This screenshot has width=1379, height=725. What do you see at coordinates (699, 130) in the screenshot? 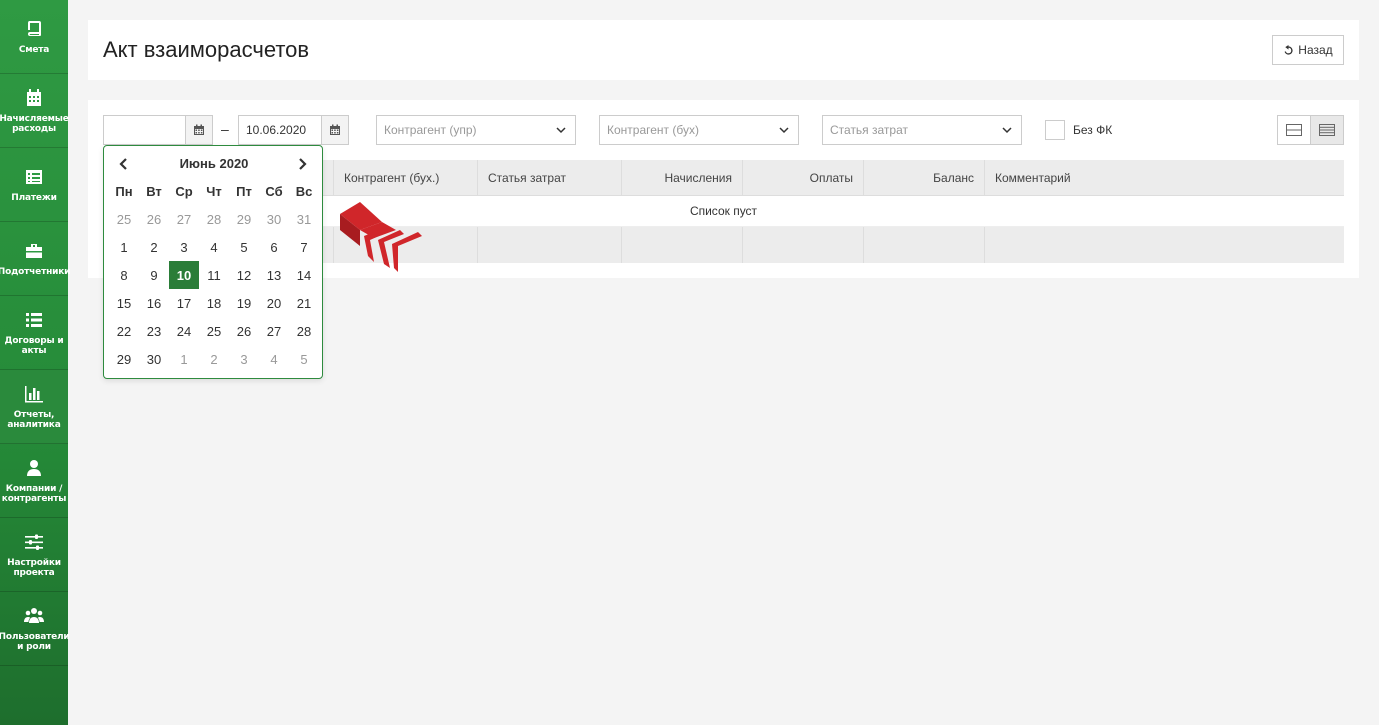
I see `counterparty-acct-select: Контрагент (бух)` at bounding box center [699, 130].